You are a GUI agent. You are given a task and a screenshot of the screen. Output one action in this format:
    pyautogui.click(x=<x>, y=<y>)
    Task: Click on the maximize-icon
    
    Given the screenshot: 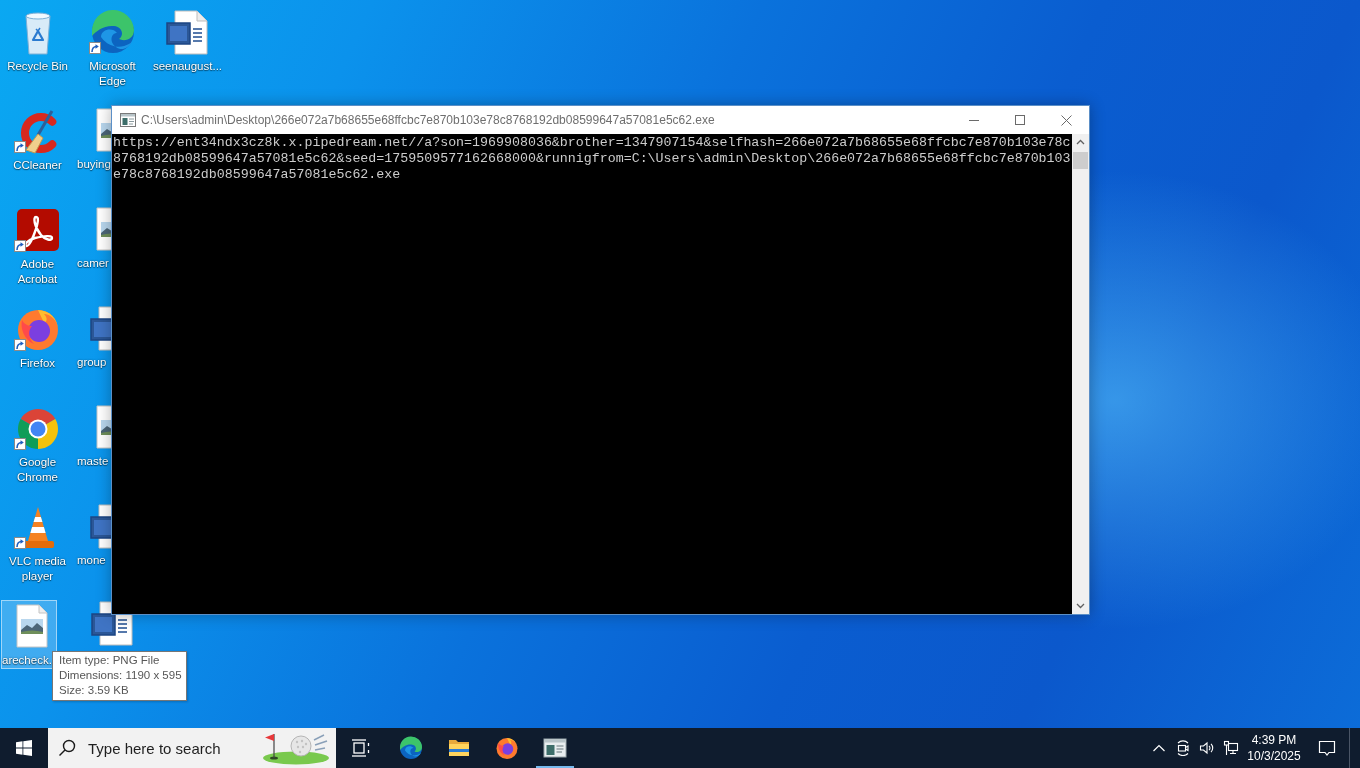 What is the action you would take?
    pyautogui.click(x=1020, y=120)
    